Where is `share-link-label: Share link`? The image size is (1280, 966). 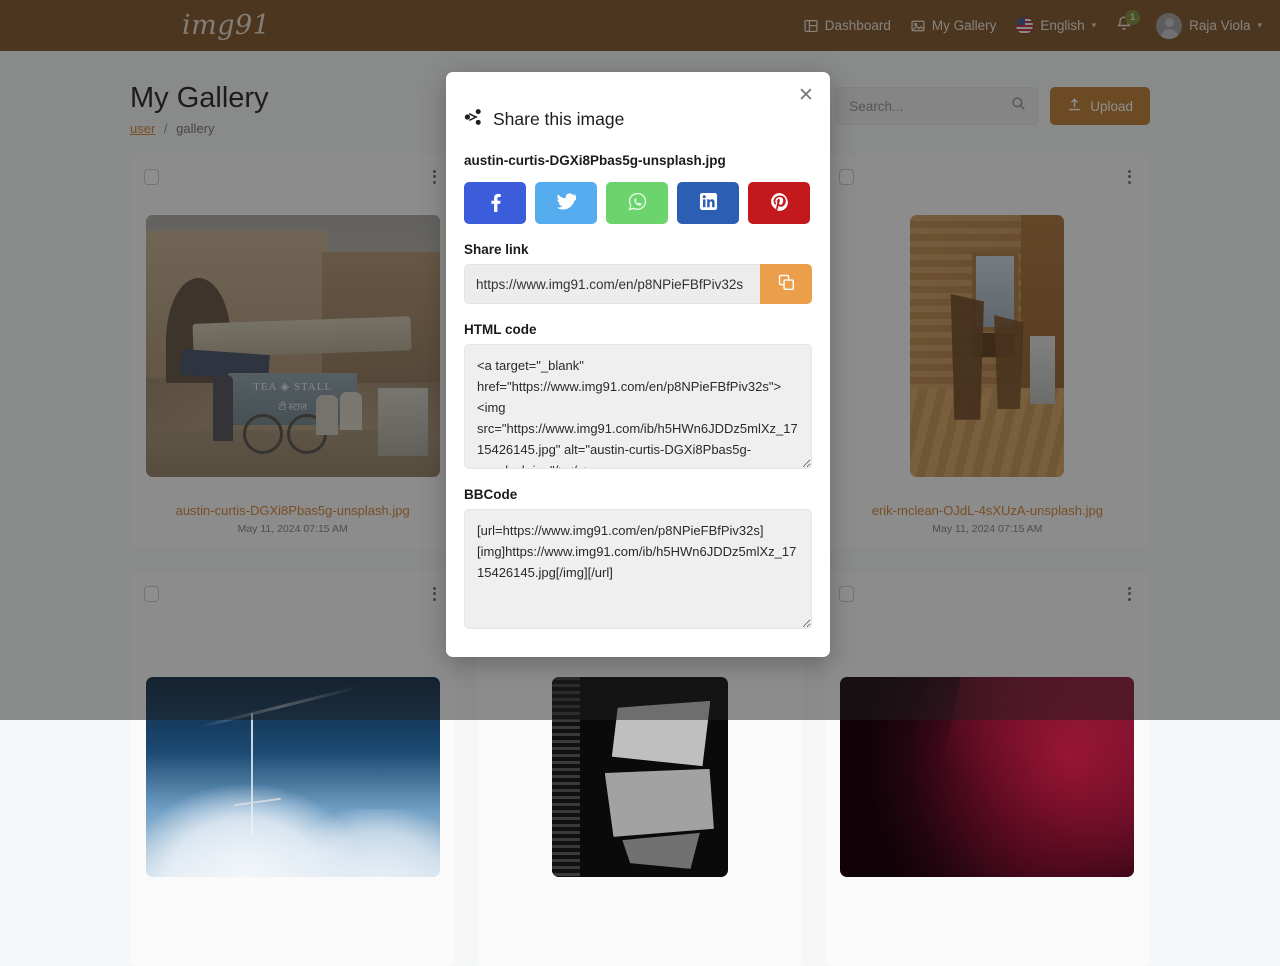
share-link-label: Share link is located at coordinates (496, 249).